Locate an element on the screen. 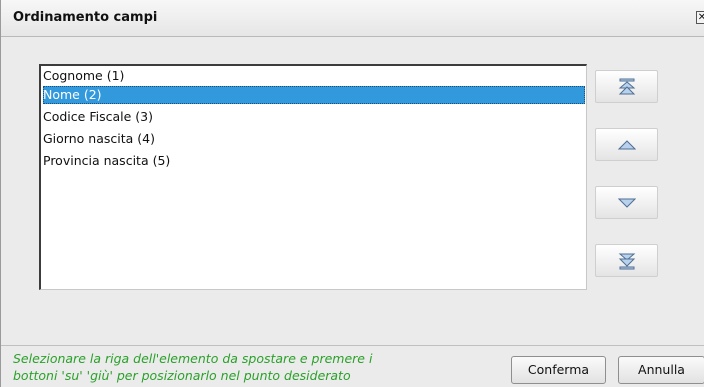  move-up-icon is located at coordinates (626, 144).